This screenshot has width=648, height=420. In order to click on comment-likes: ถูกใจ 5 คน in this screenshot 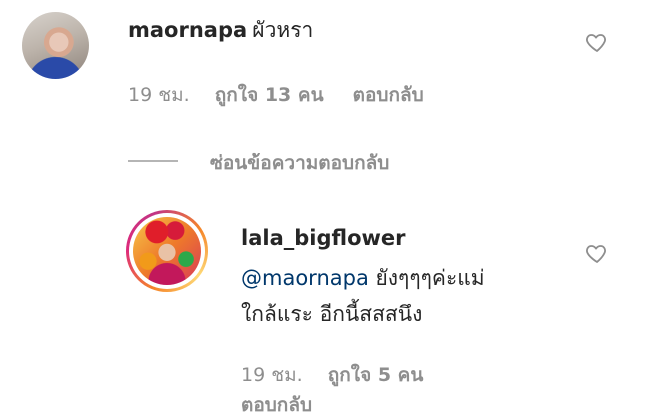, I will do `click(376, 375)`.